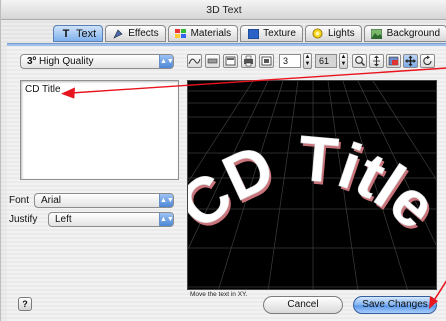 Image resolution: width=446 pixels, height=321 pixels. I want to click on annotation-arrow-text, so click(253, 83).